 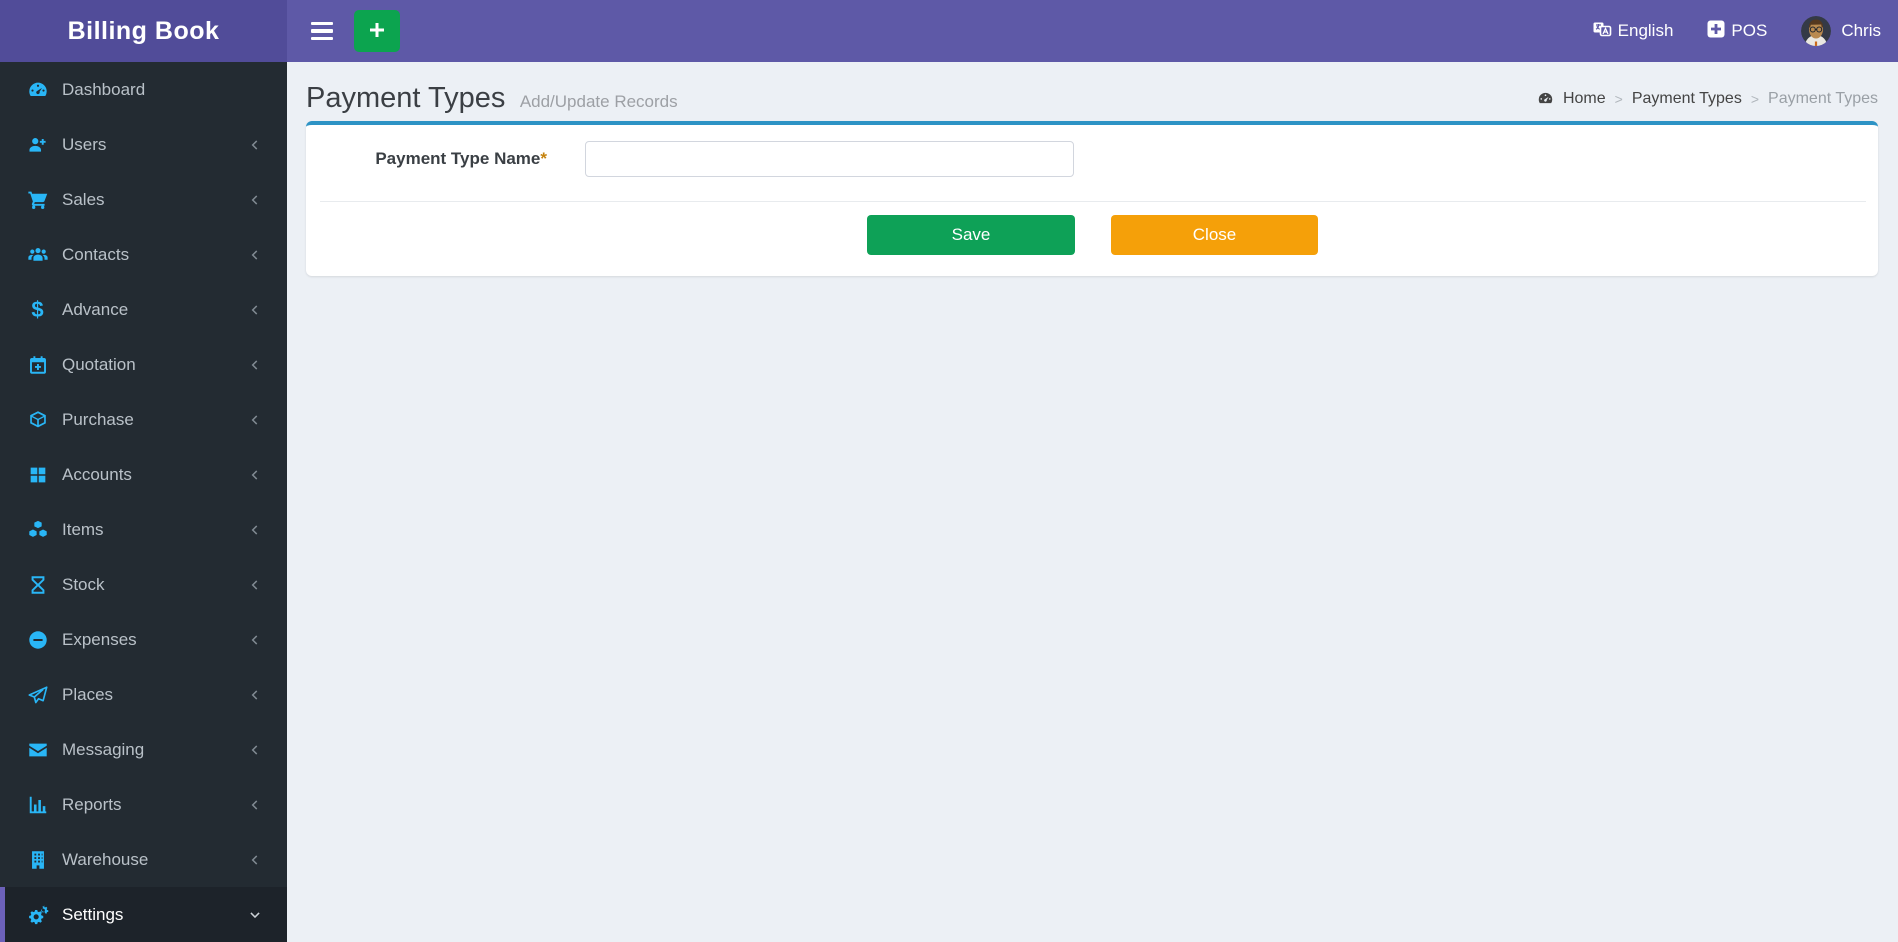 What do you see at coordinates (99, 639) in the screenshot?
I see `sidebar-item-label: Expenses` at bounding box center [99, 639].